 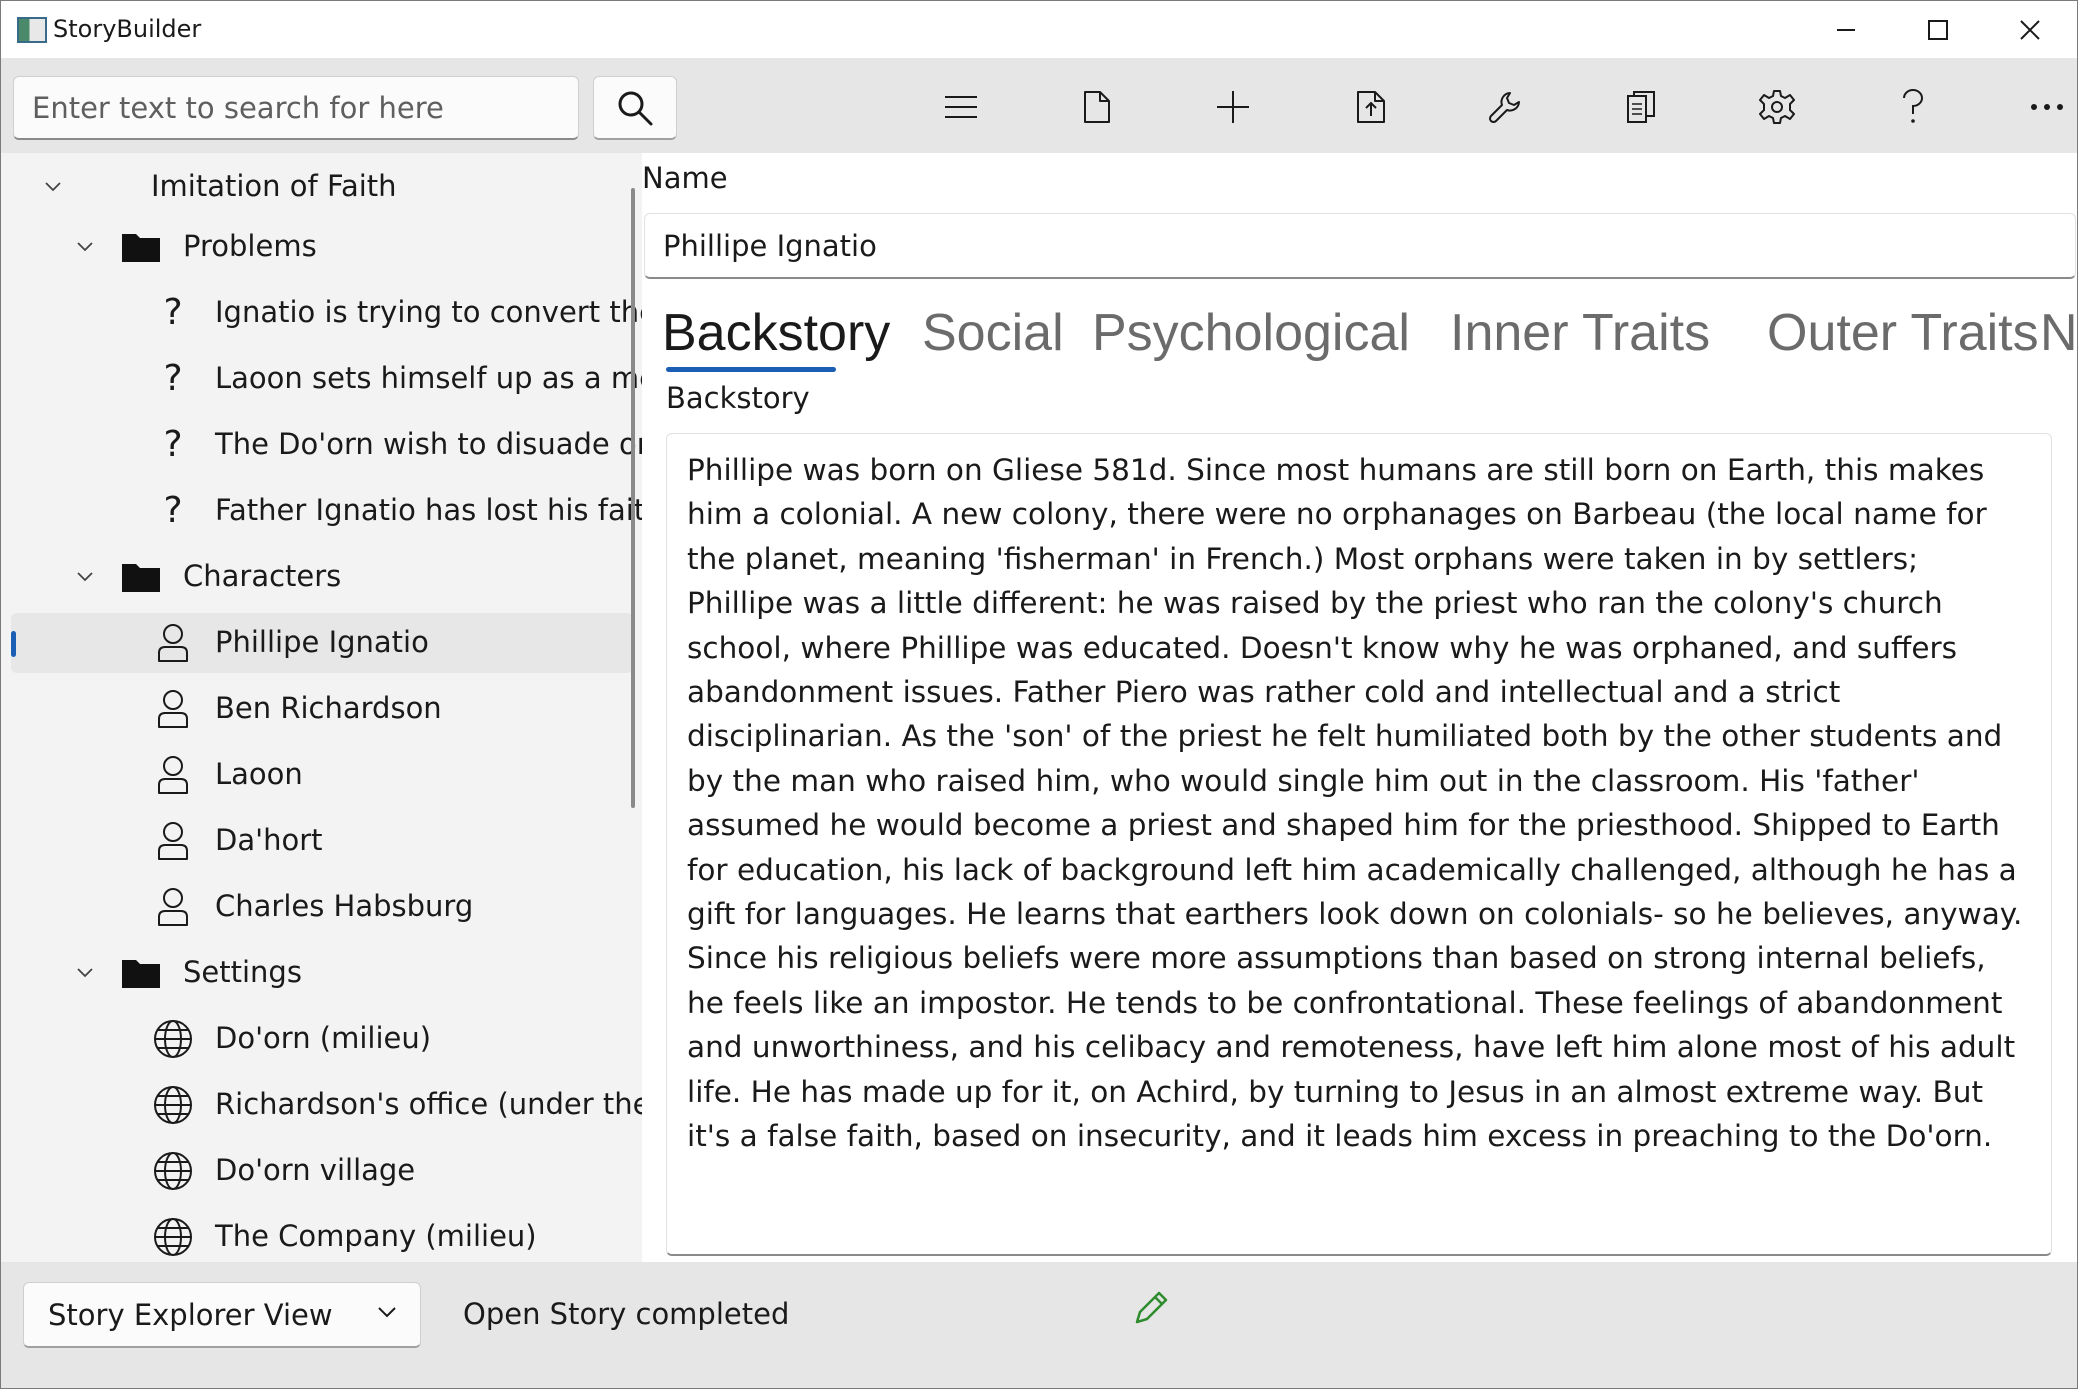 I want to click on reports-button, so click(x=1641, y=107).